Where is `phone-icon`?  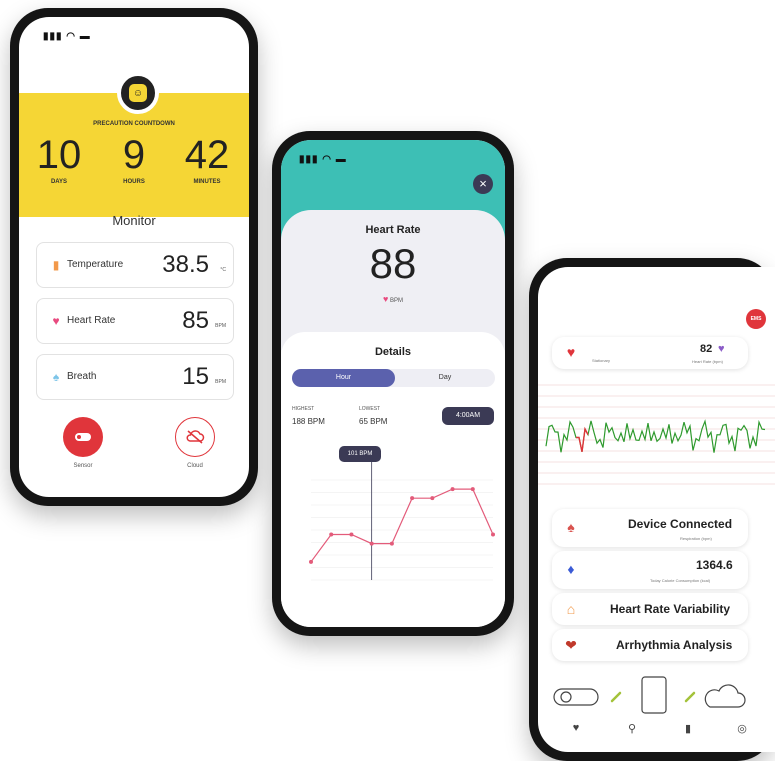
phone-icon is located at coordinates (654, 695).